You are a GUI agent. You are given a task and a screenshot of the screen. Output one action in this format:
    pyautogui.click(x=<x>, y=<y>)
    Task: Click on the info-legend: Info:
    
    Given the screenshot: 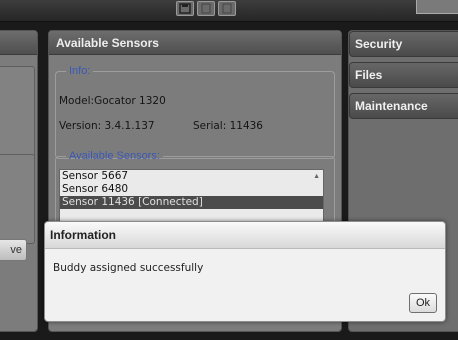 What is the action you would take?
    pyautogui.click(x=80, y=71)
    